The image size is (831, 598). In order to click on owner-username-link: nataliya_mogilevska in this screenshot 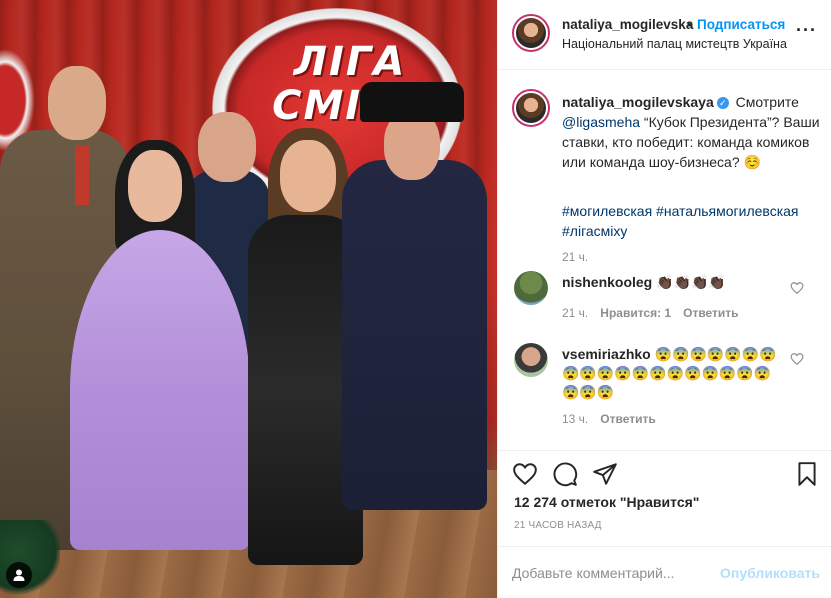, I will do `click(627, 24)`.